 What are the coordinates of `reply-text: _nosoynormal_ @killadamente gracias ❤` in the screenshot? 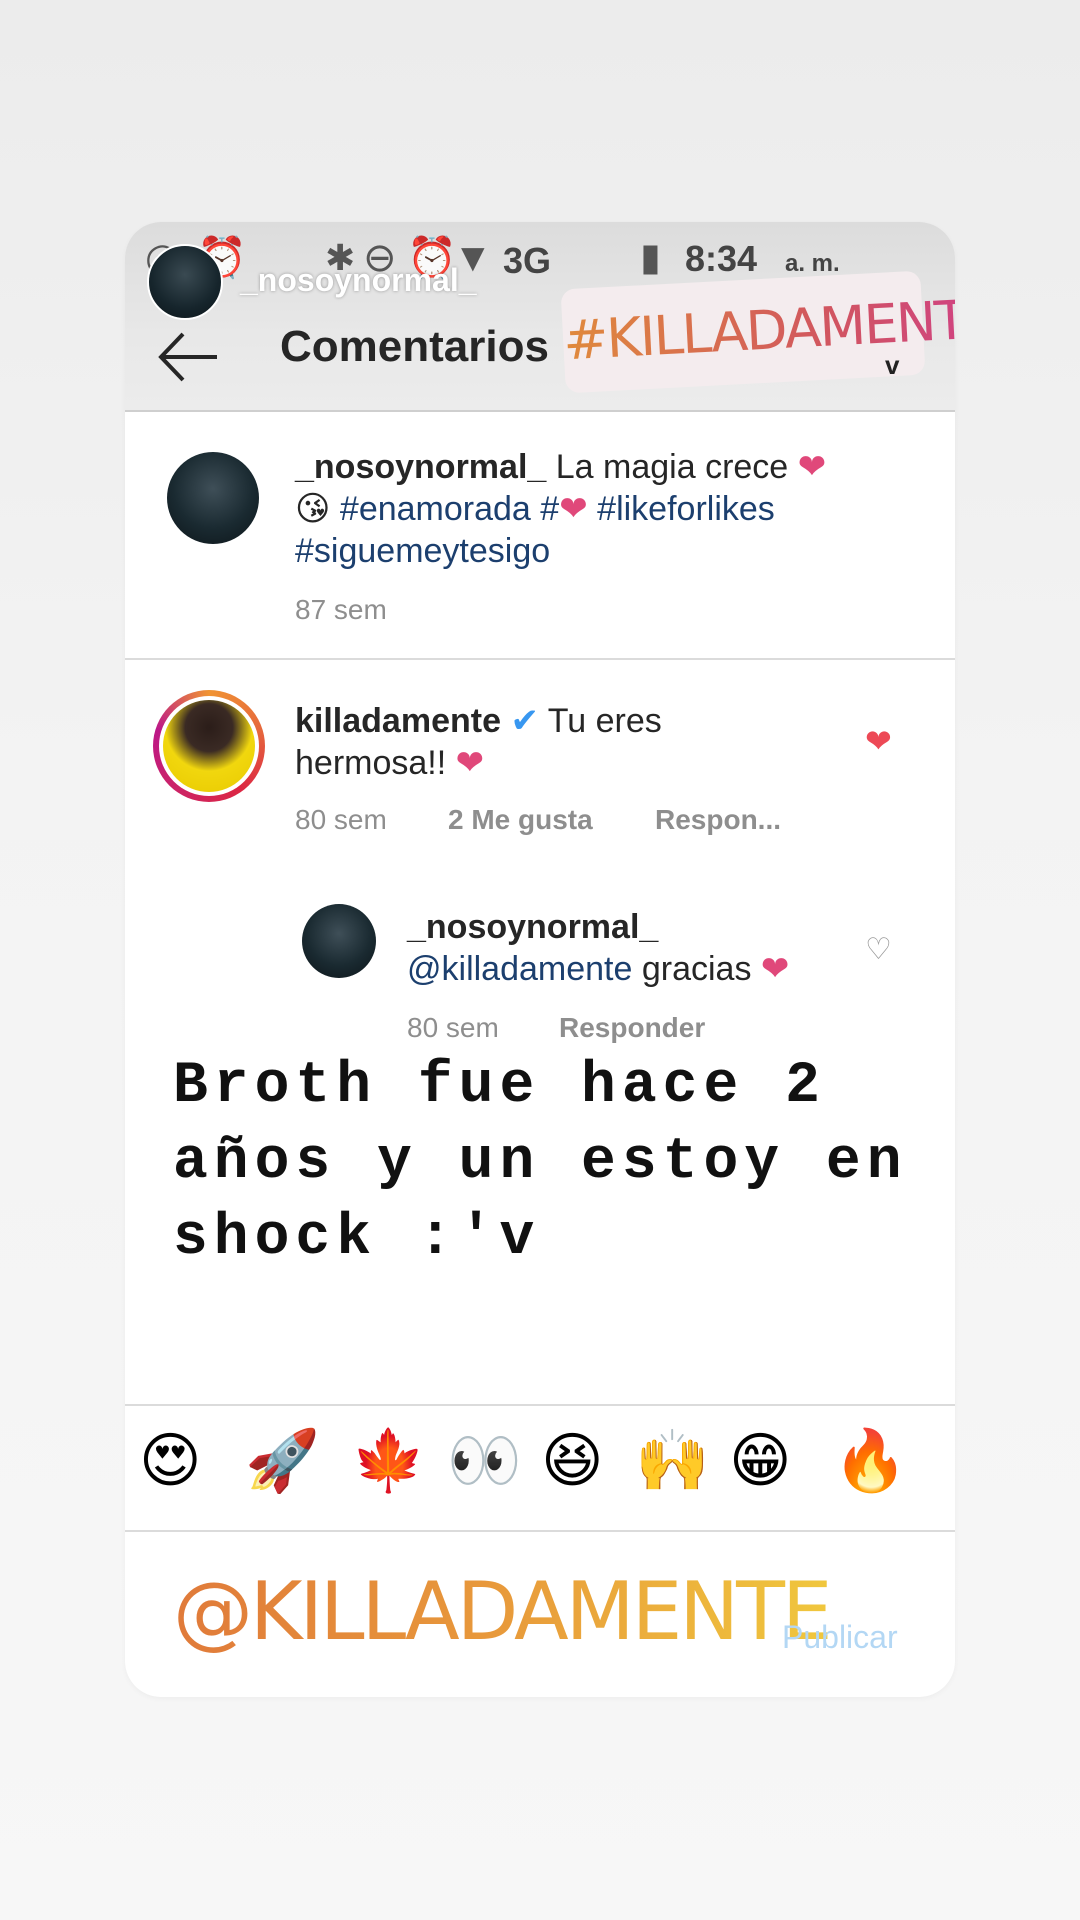 It's located at (637, 948).